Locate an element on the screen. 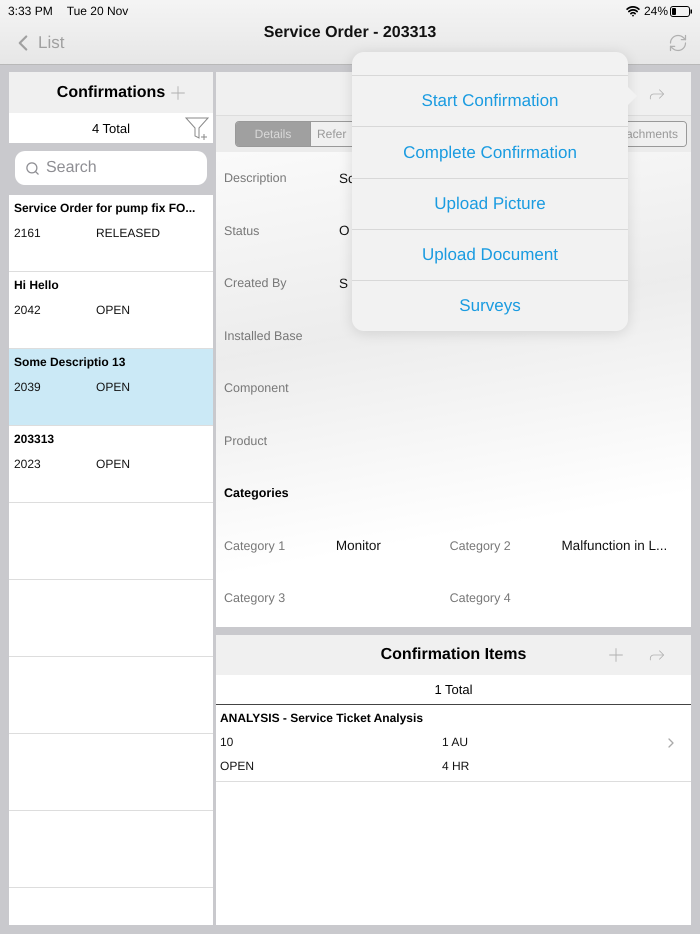 Image resolution: width=700 pixels, height=934 pixels. confirmation-list-item: Some Descriptio 13 2039 OPEN is located at coordinates (111, 387).